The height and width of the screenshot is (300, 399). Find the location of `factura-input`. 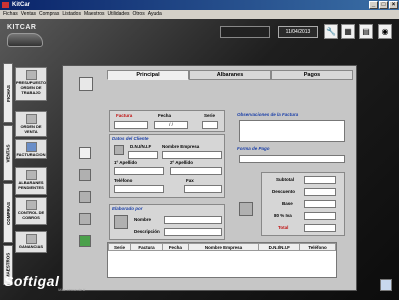

factura-input is located at coordinates (131, 125).